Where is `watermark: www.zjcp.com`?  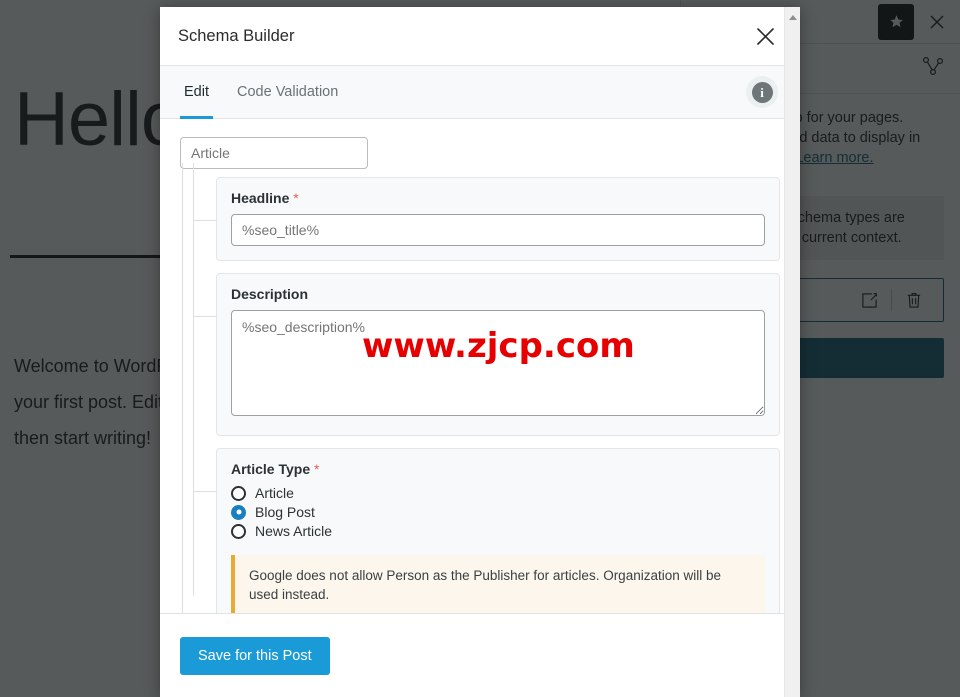 watermark: www.zjcp.com is located at coordinates (498, 346).